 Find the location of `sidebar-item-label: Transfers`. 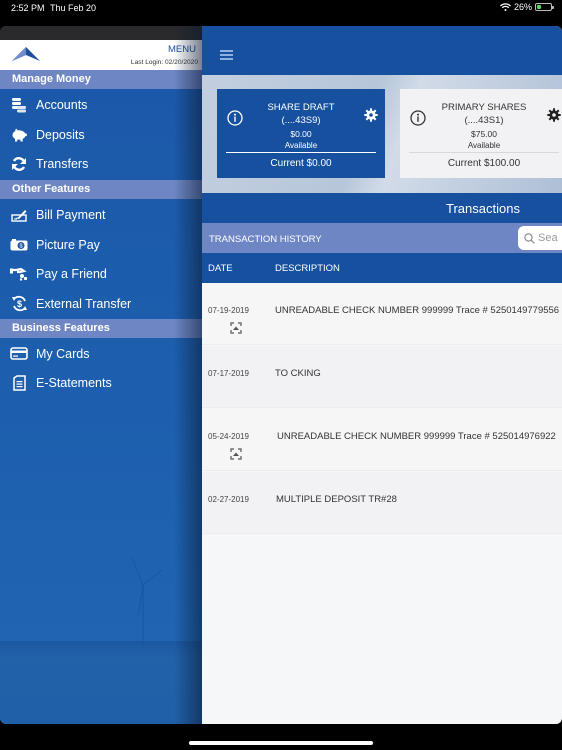

sidebar-item-label: Transfers is located at coordinates (62, 163).